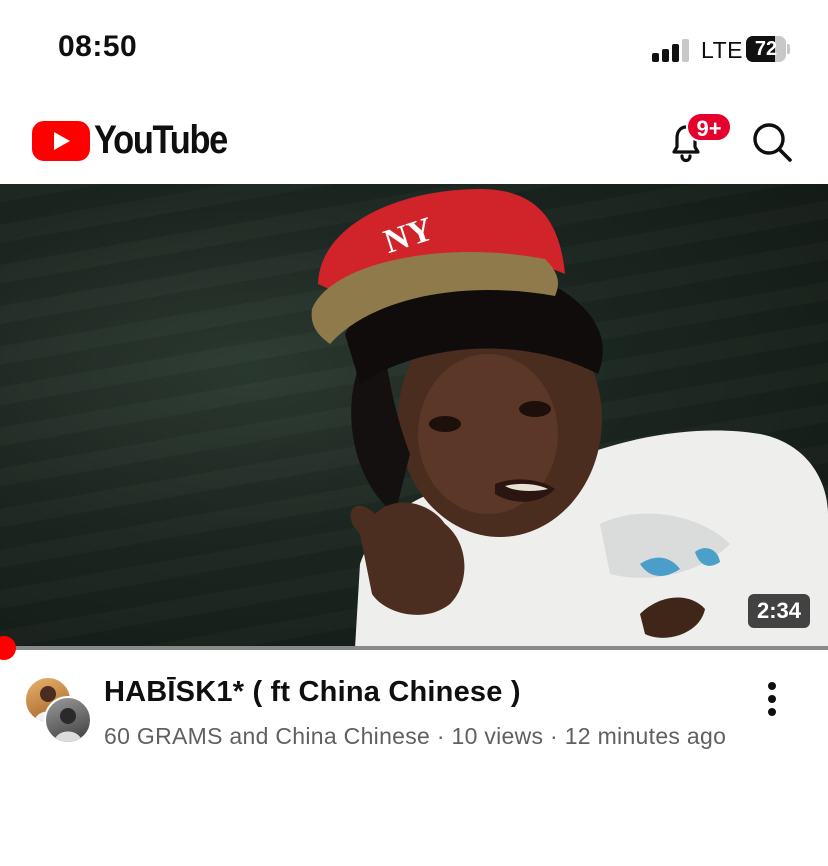  What do you see at coordinates (778, 611) in the screenshot?
I see `video-duration: 2:34` at bounding box center [778, 611].